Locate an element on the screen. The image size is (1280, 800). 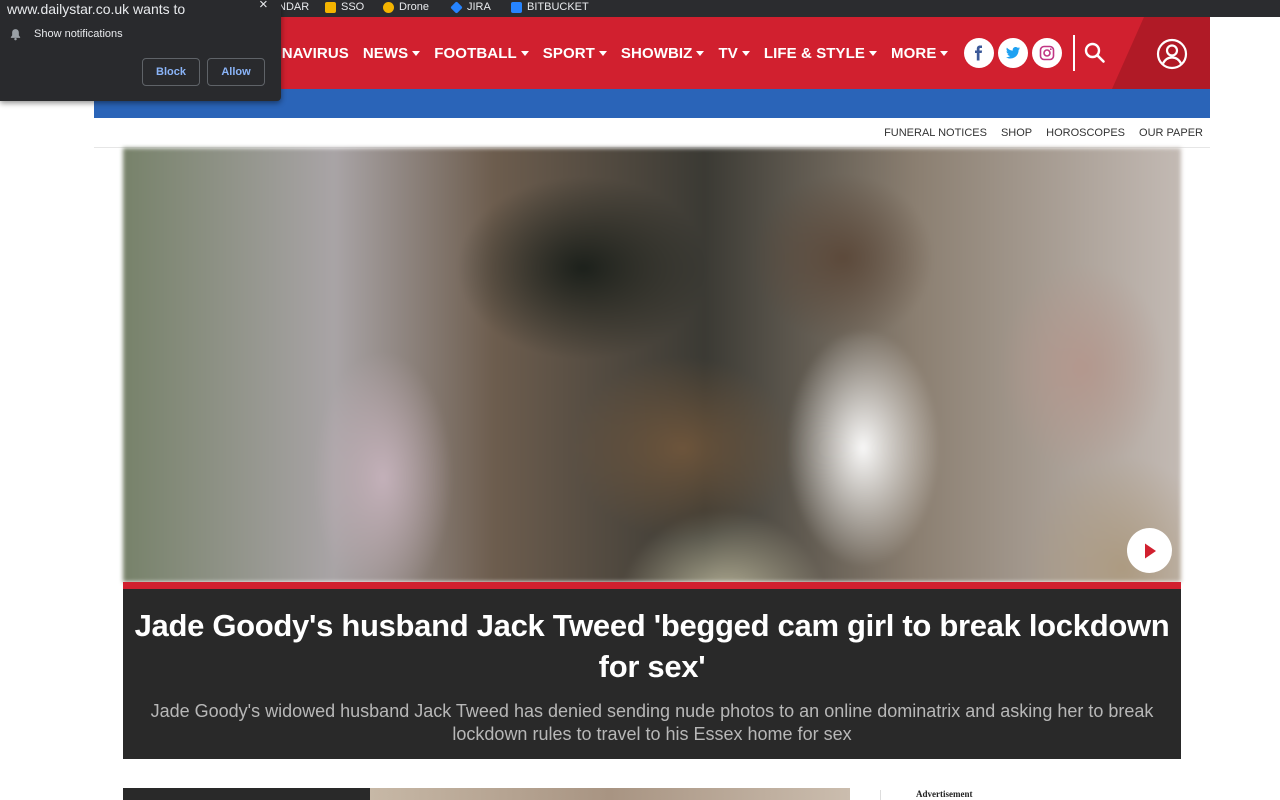
nav-label: FOOTBALL is located at coordinates (475, 53).